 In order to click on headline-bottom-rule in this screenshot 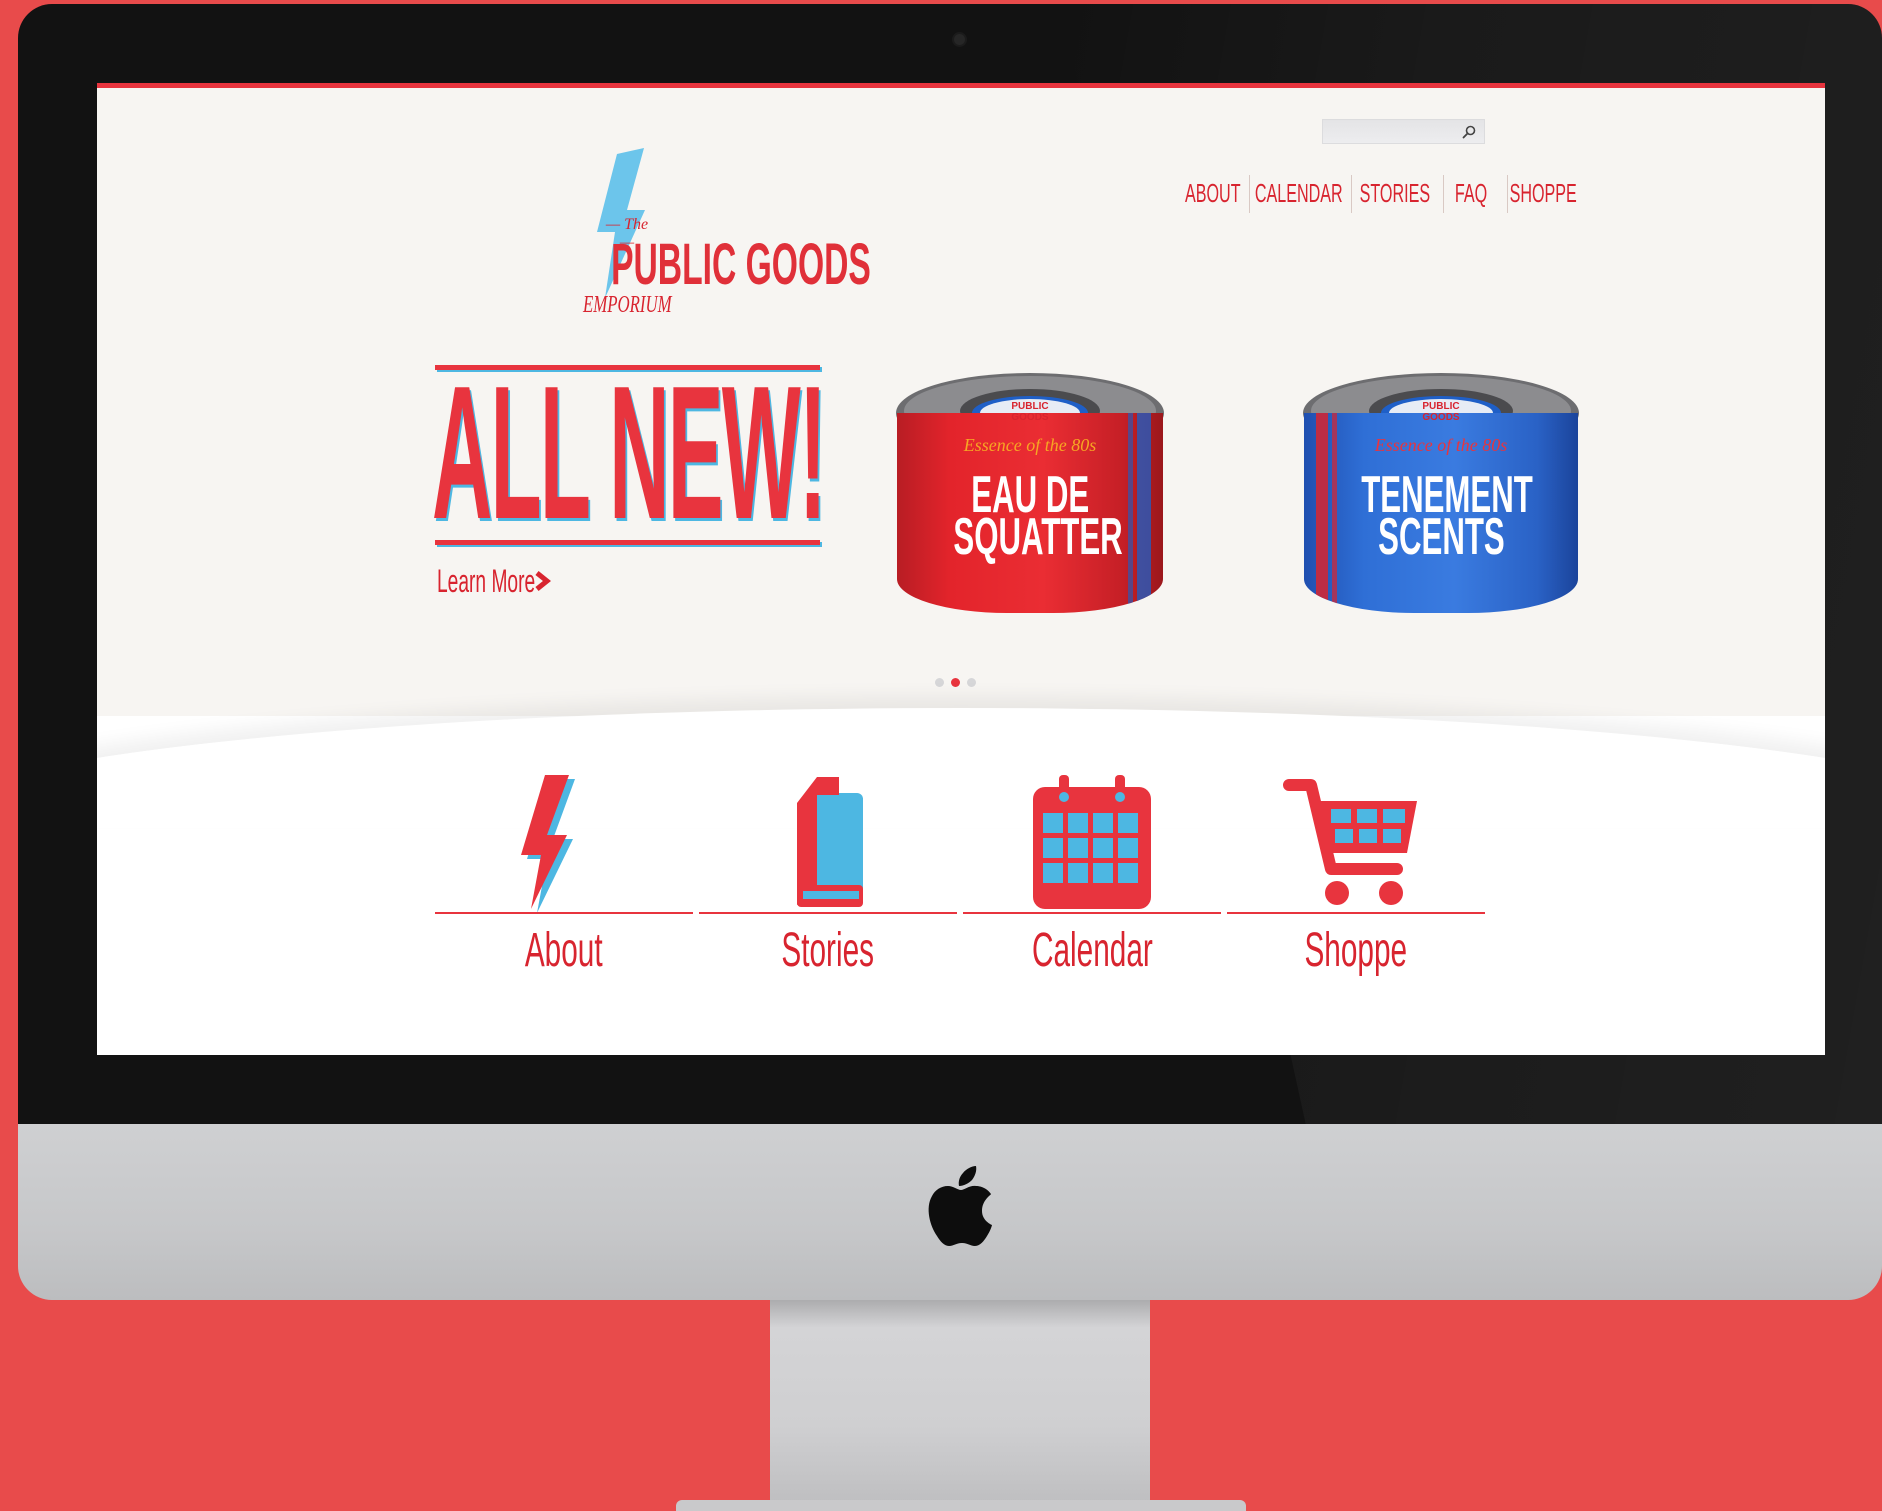, I will do `click(627, 542)`.